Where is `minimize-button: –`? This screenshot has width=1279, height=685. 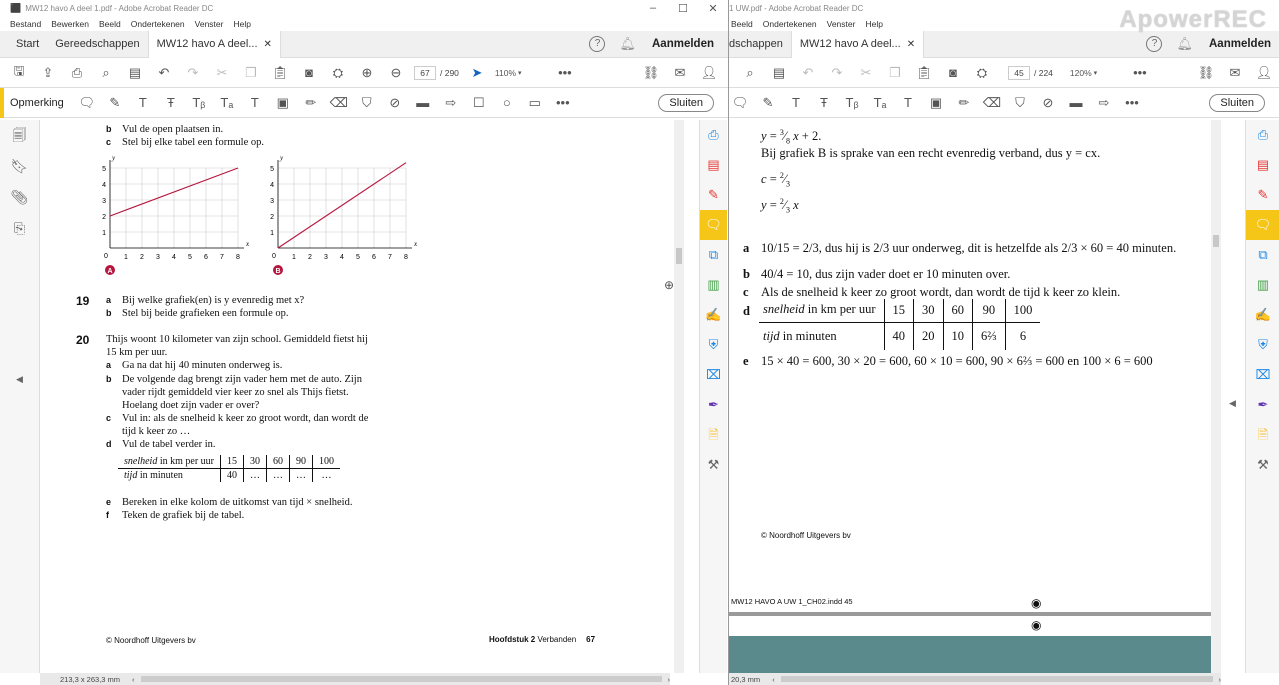 minimize-button: – is located at coordinates (653, 8).